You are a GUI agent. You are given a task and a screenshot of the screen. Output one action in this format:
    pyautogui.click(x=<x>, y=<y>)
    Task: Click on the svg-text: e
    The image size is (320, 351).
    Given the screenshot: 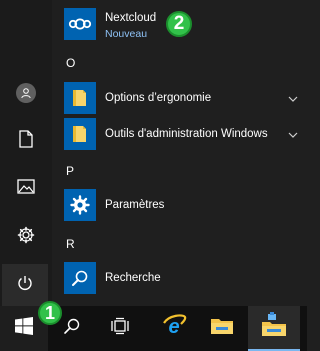 What is the action you would take?
    pyautogui.click(x=173, y=327)
    